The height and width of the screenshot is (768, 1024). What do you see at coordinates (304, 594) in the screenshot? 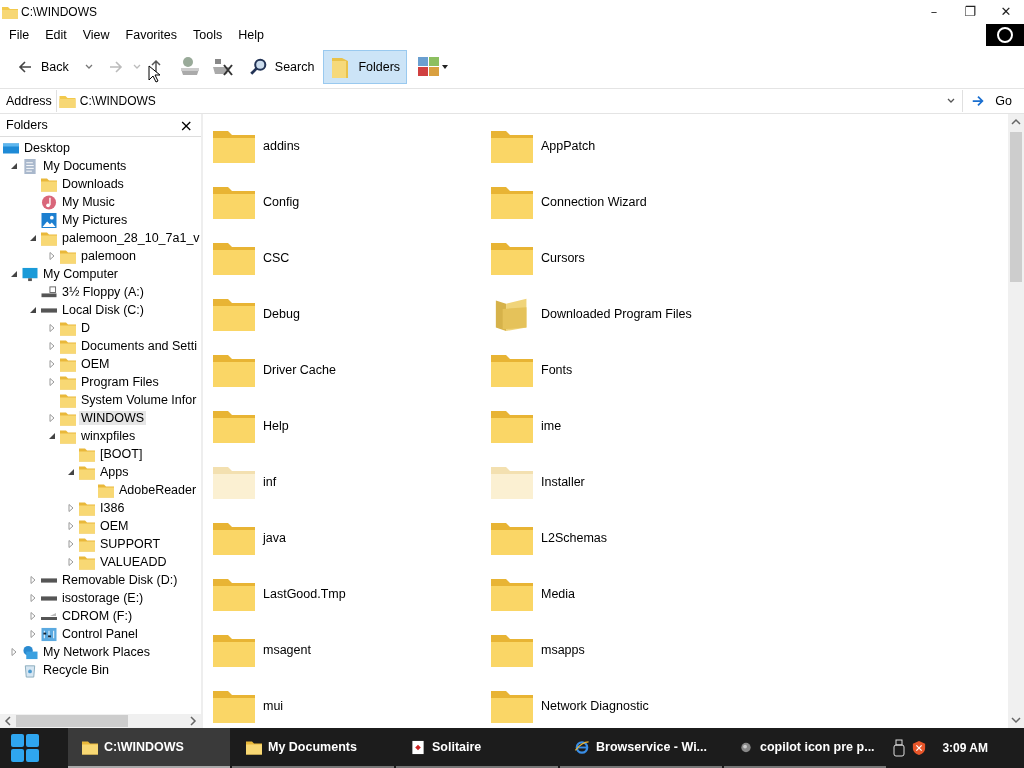
I see `folder-name: LastGood.Tmp` at bounding box center [304, 594].